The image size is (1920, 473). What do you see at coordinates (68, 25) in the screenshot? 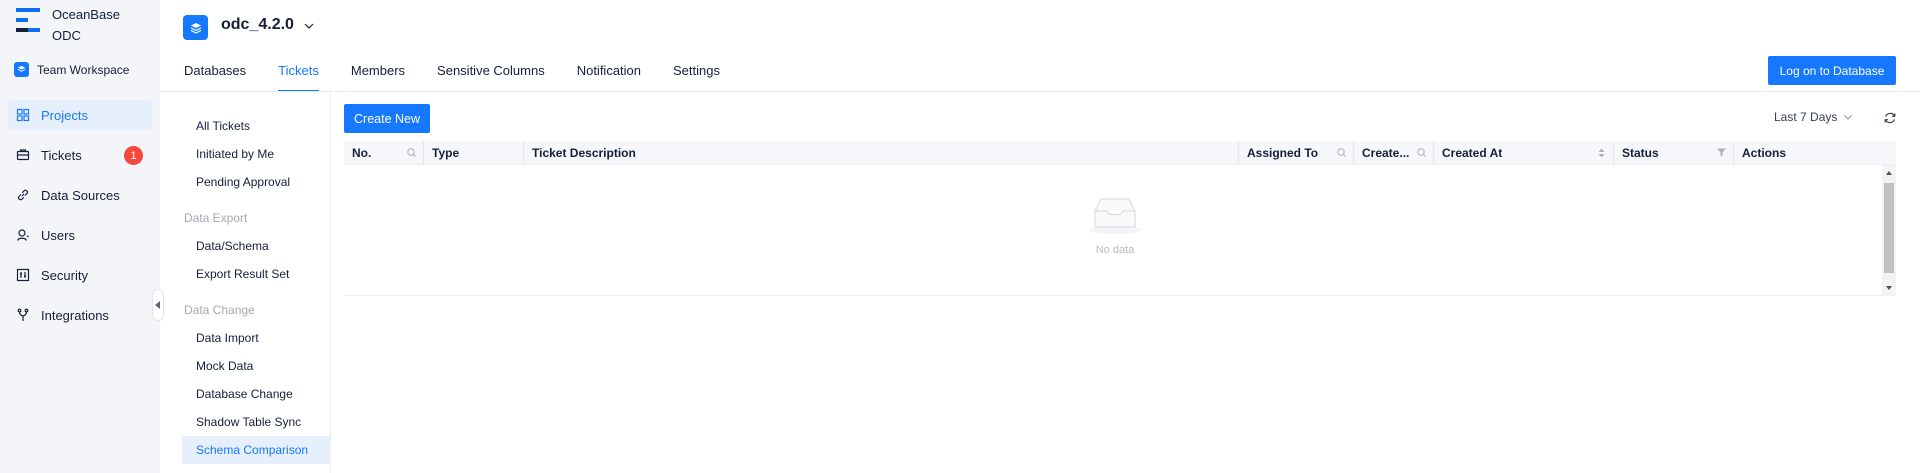
I see `brand: OceanBase ODC` at bounding box center [68, 25].